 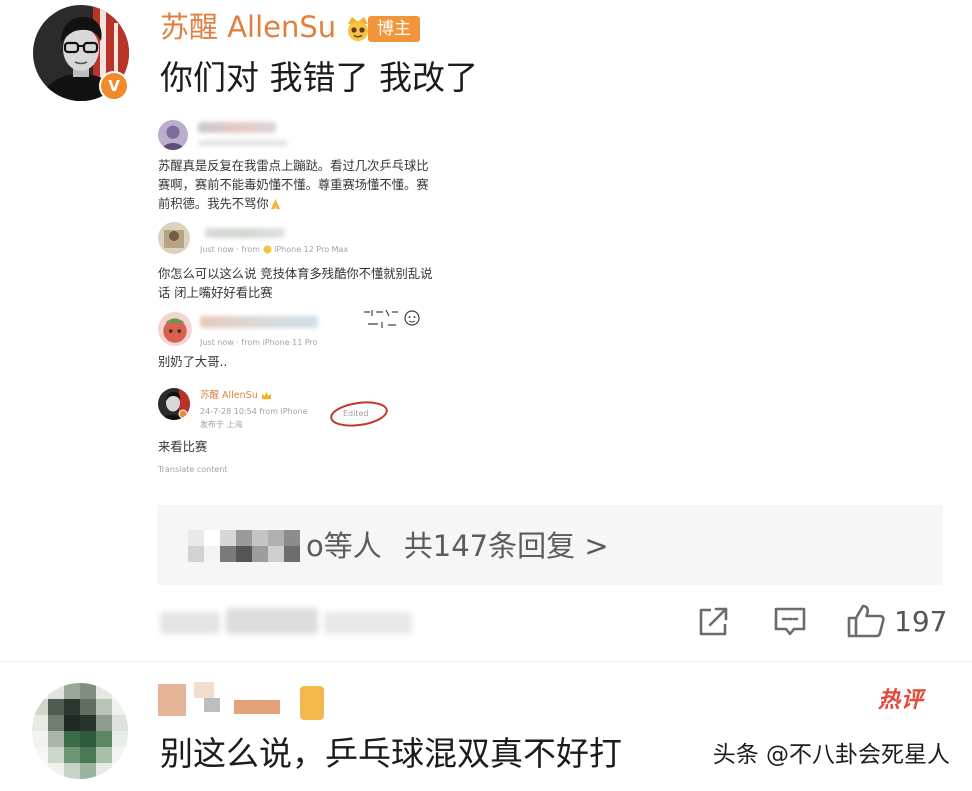 I want to click on hot-comment-text: 别这么说，乒乓球混双真不好打, so click(x=391, y=753).